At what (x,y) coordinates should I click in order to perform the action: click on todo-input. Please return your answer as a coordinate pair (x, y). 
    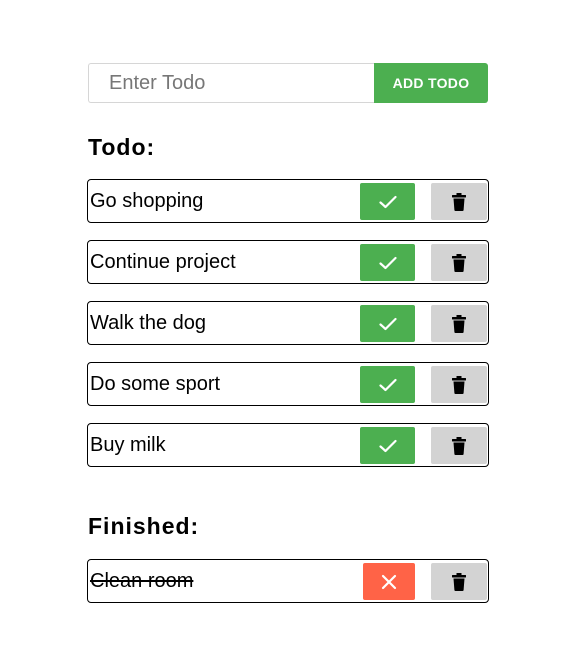
    Looking at the image, I should click on (231, 83).